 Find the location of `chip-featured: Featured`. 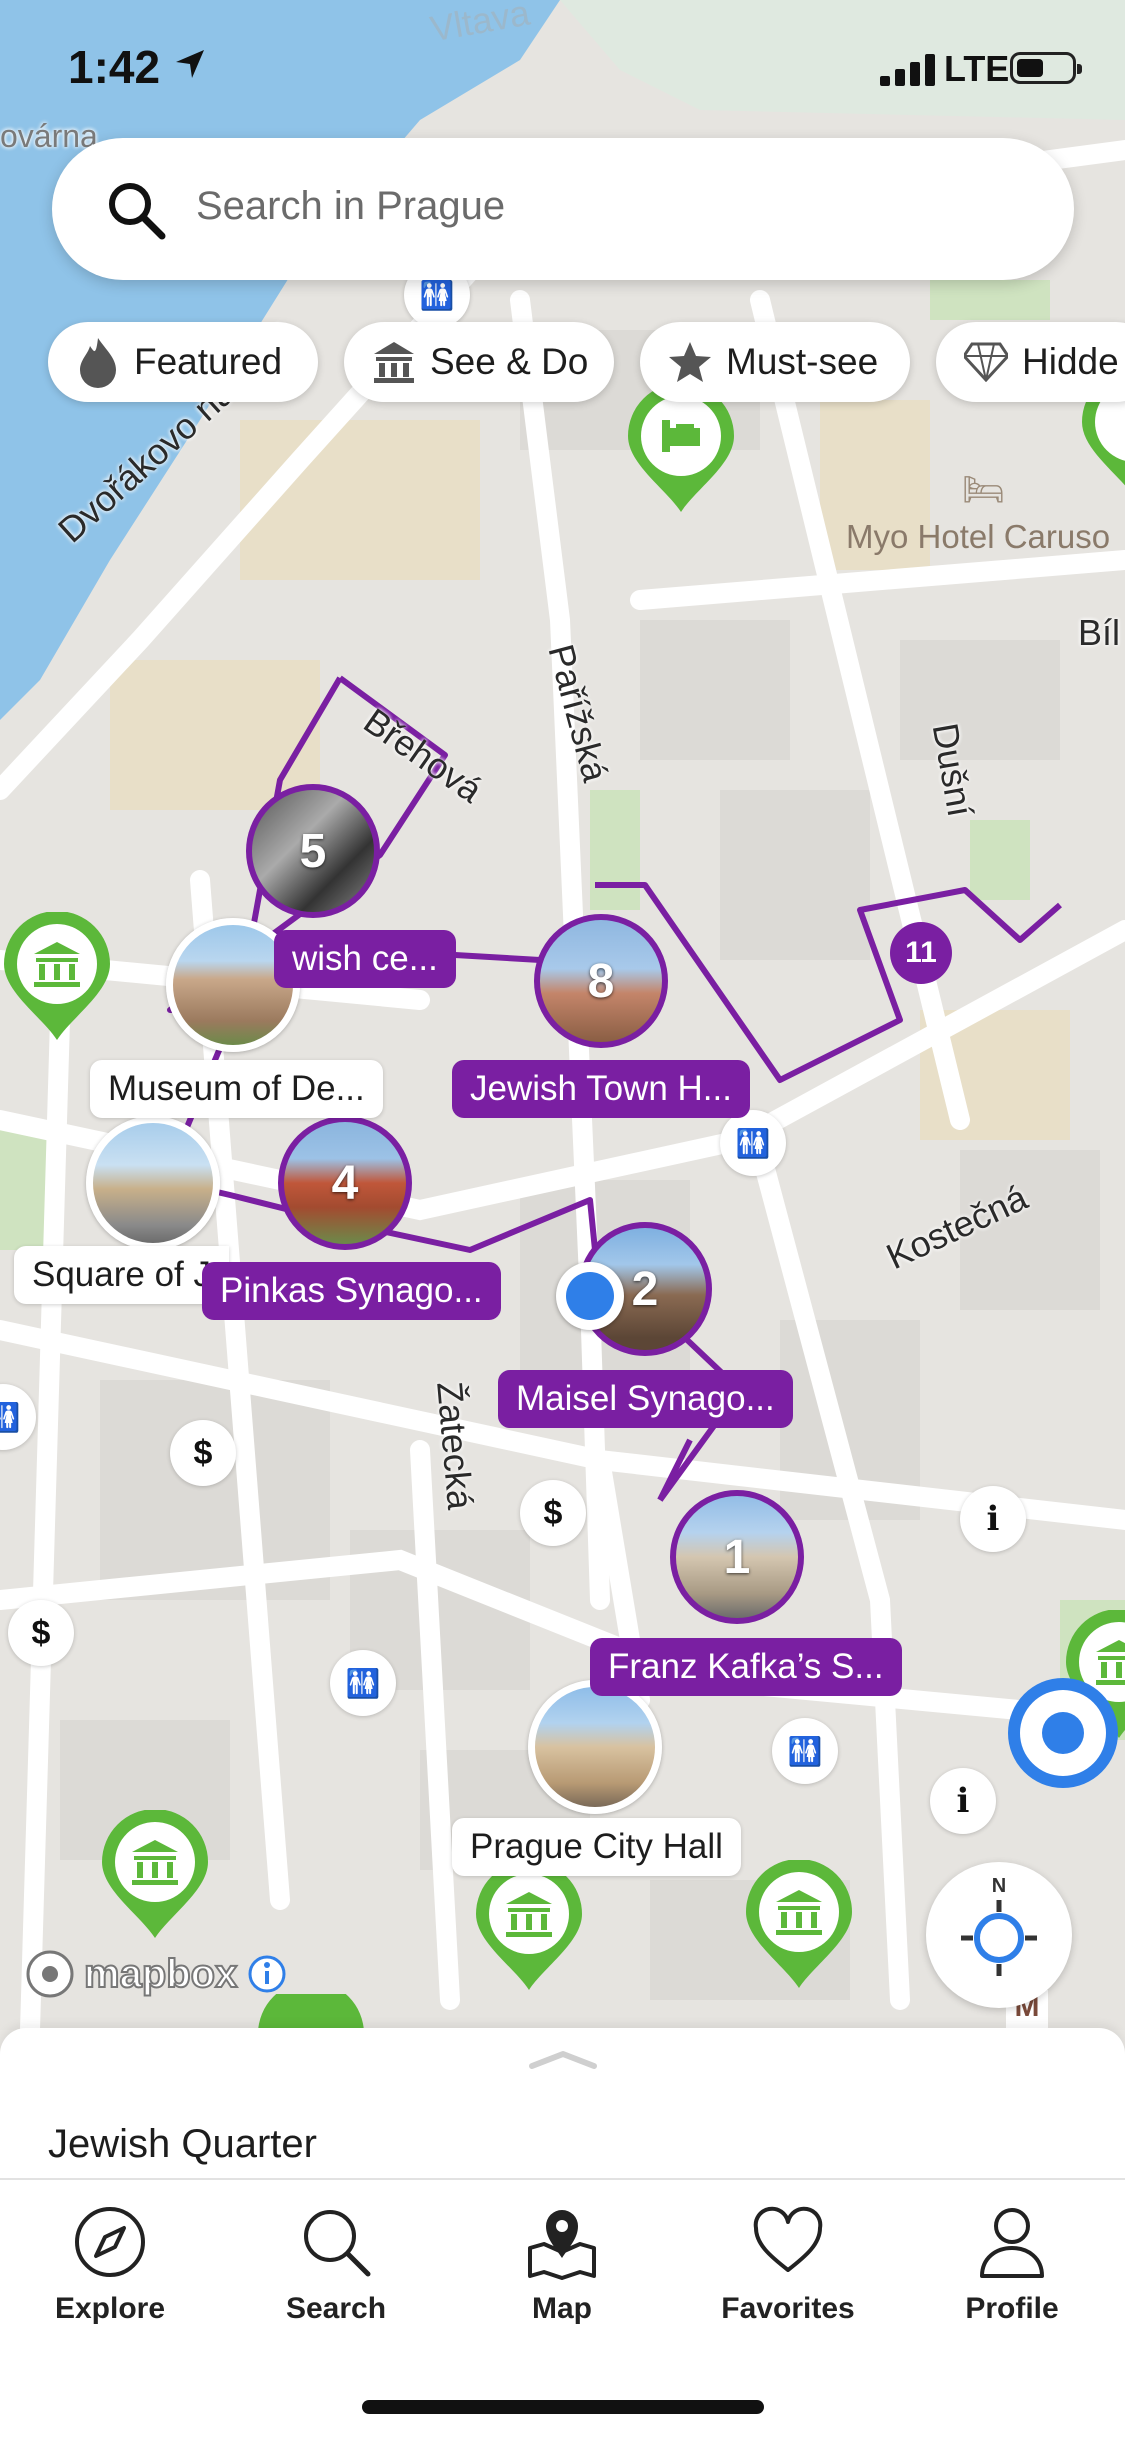

chip-featured: Featured is located at coordinates (183, 362).